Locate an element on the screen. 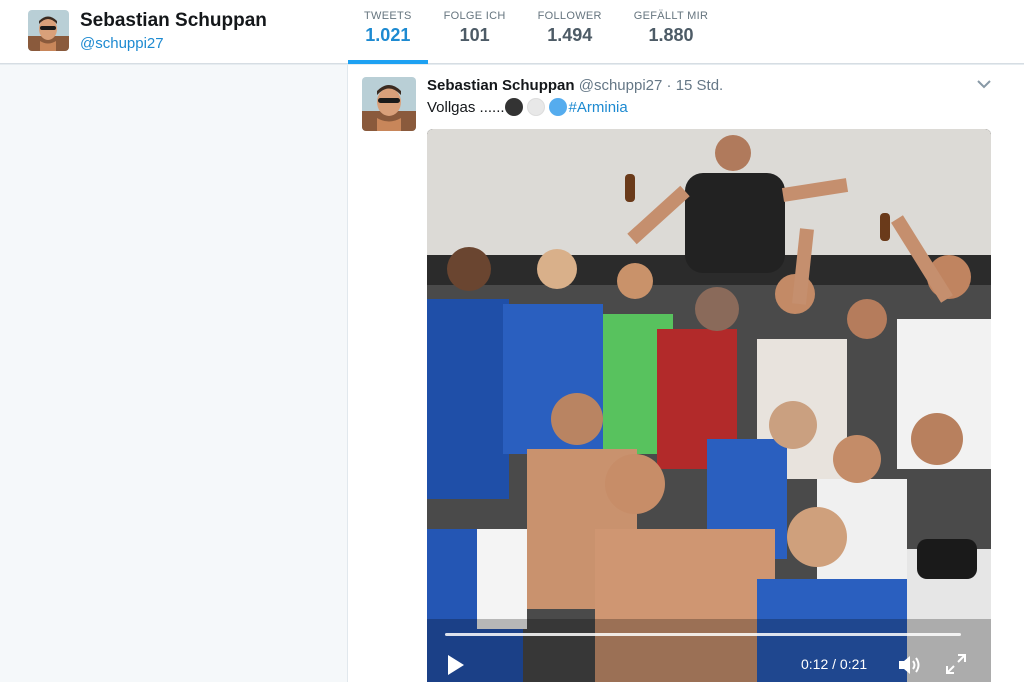 This screenshot has width=1024, height=682. fullscreen-icon is located at coordinates (956, 664).